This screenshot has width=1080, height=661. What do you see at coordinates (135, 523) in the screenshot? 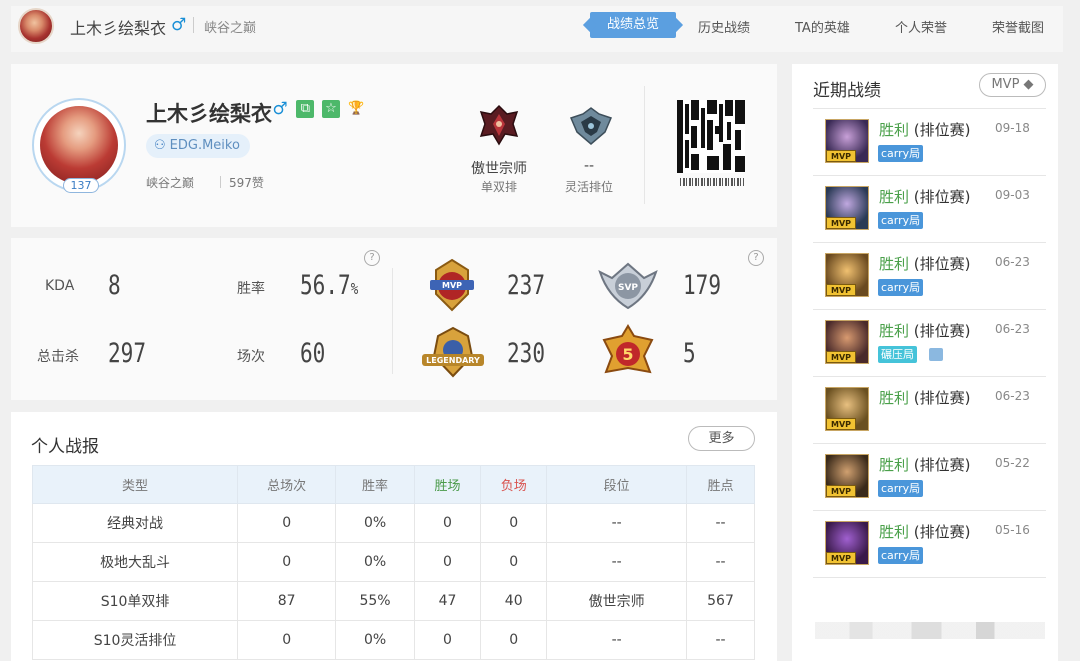
I see `table-cell: 经典对战` at bounding box center [135, 523].